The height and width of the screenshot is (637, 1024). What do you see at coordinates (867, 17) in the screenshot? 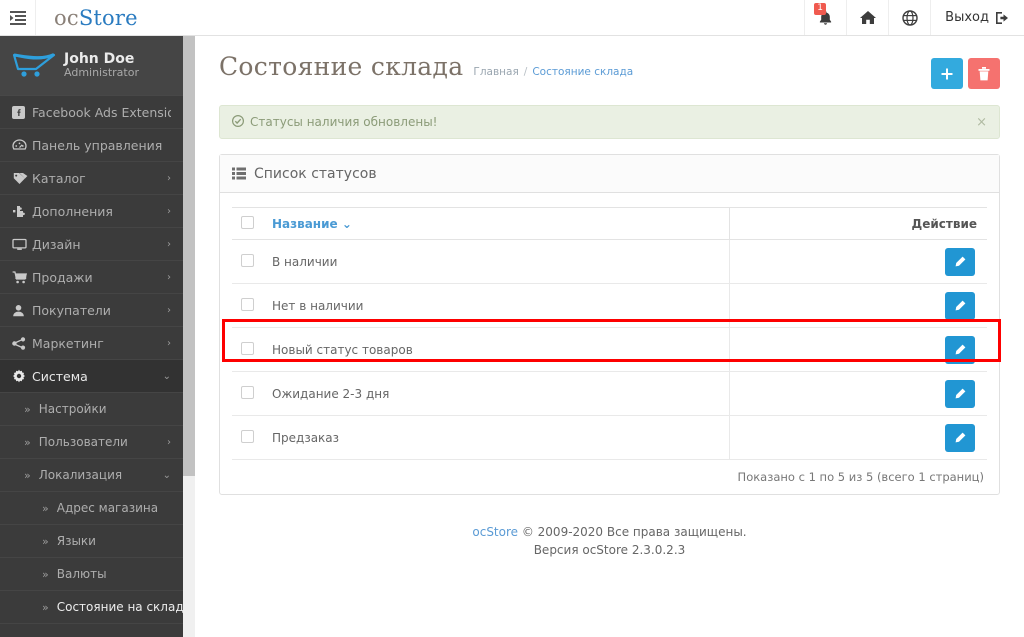
I see `storefront-button` at bounding box center [867, 17].